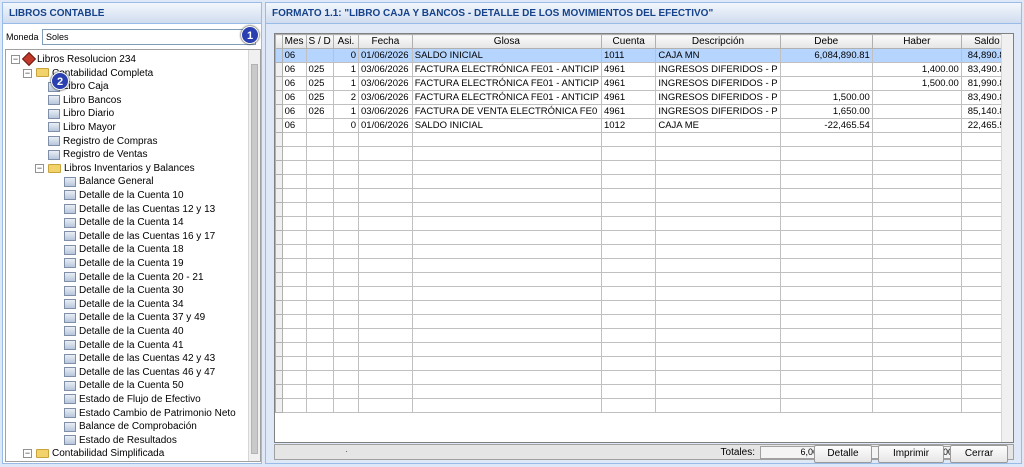  I want to click on table-cell: CAJA ME, so click(718, 125).